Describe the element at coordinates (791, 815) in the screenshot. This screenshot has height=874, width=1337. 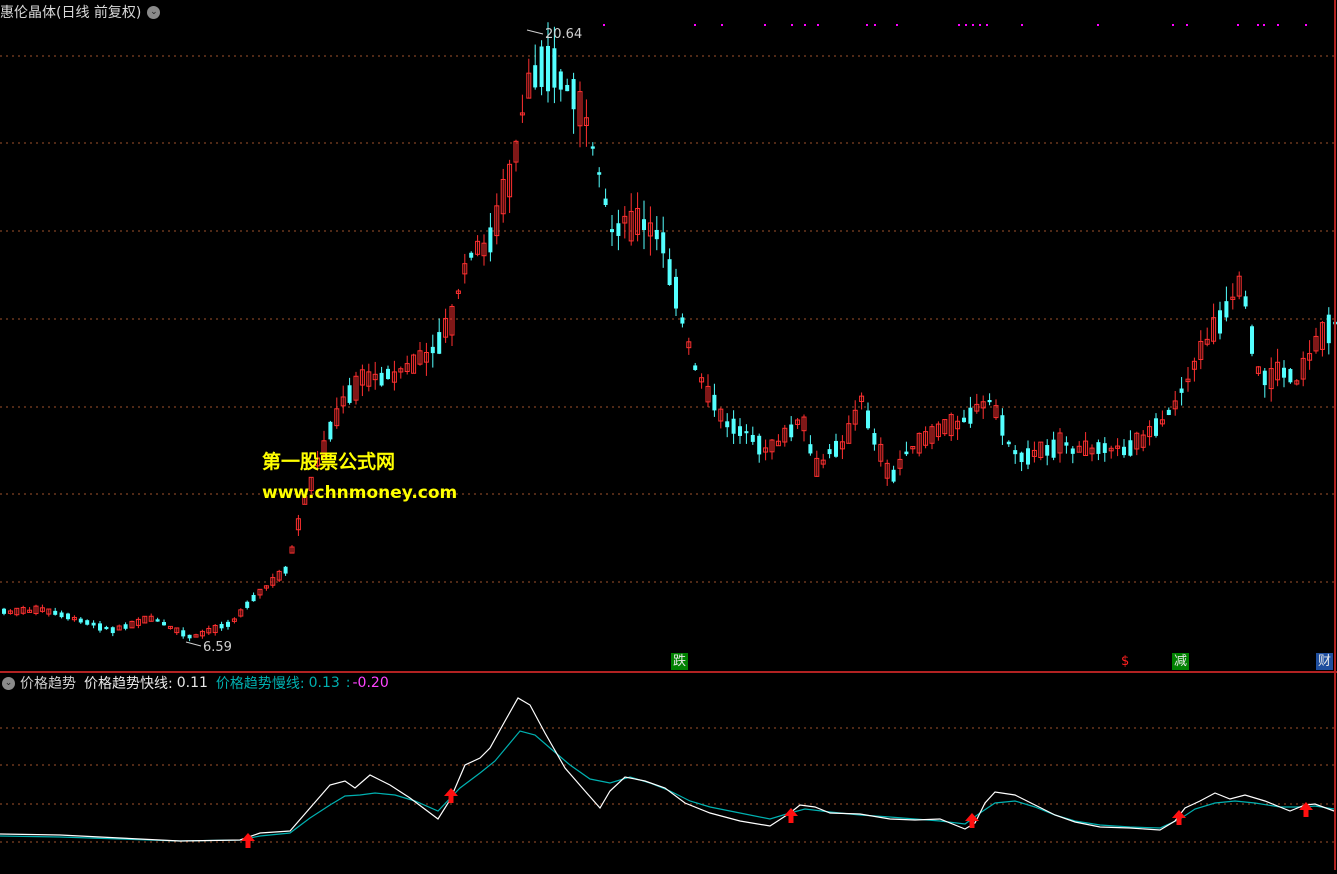
I see `buy-signal-arrow` at that location.